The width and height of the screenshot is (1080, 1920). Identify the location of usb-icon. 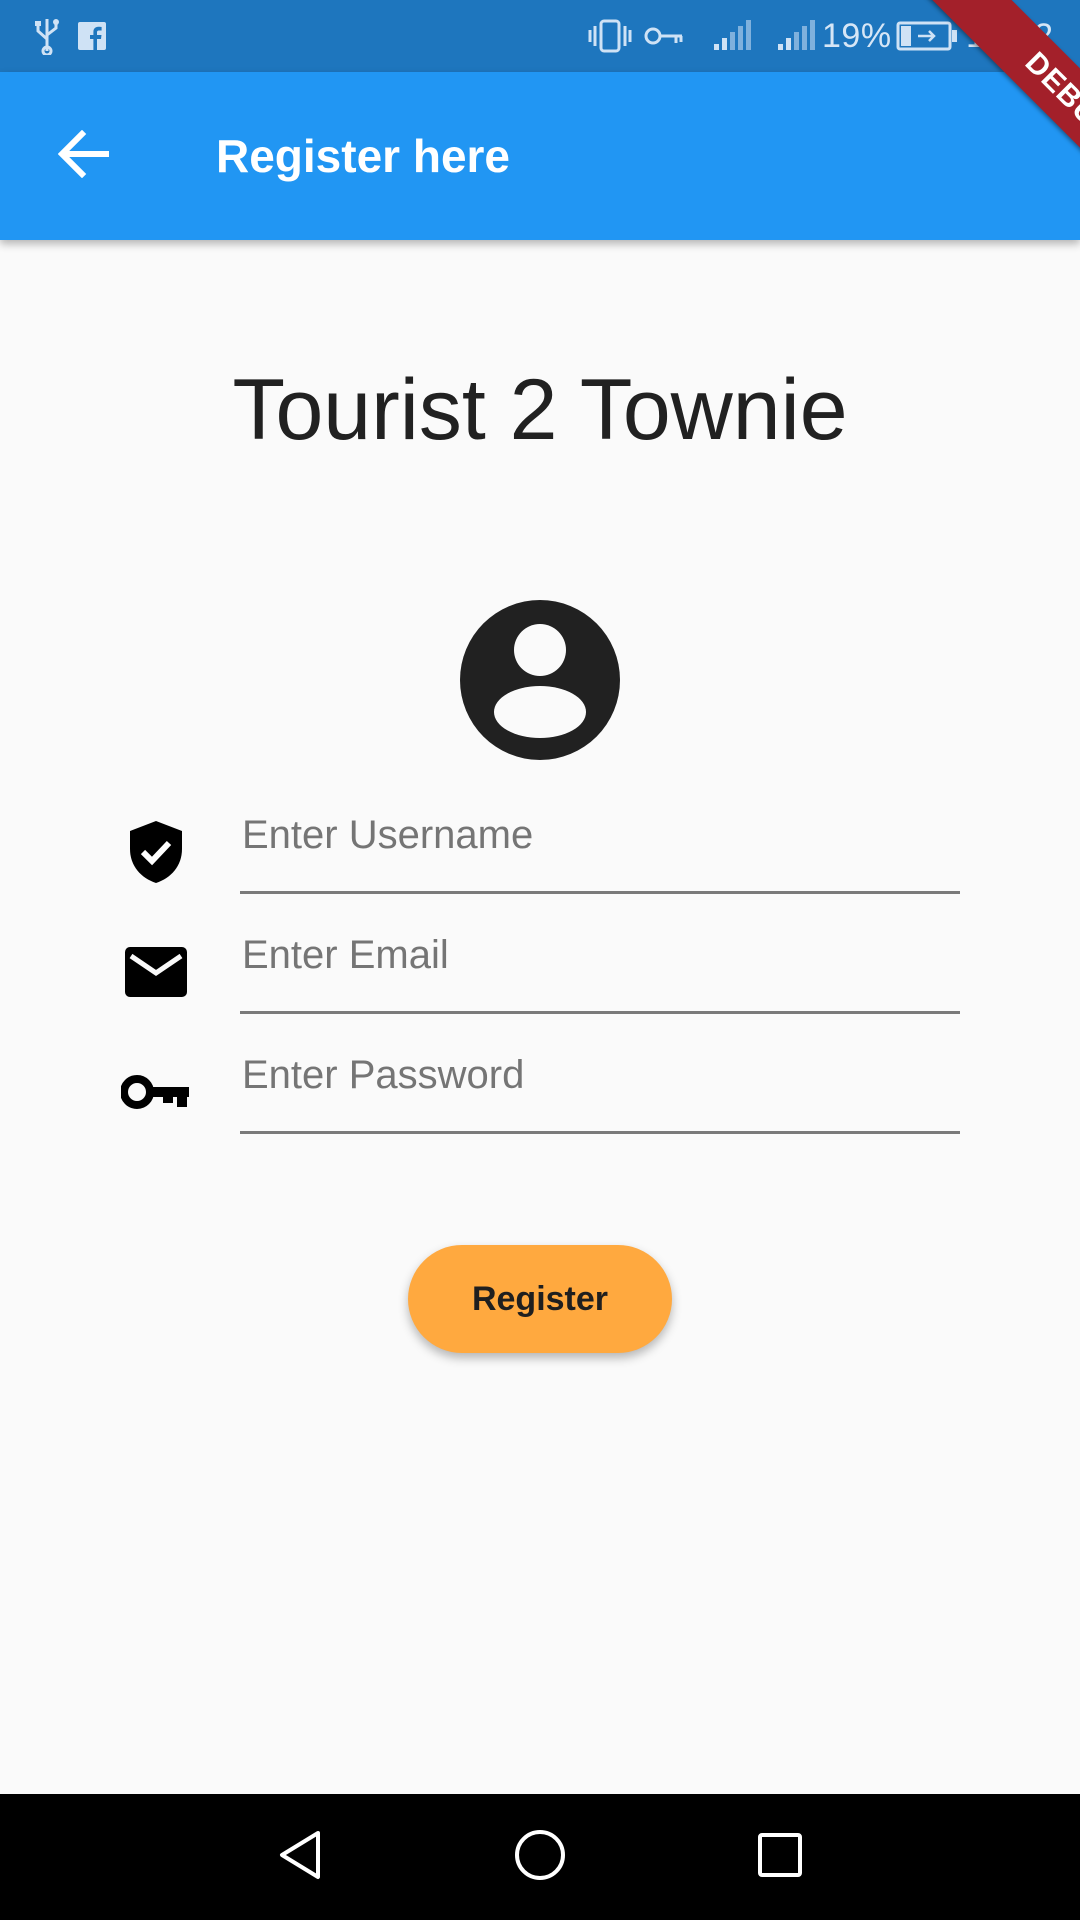
(47, 36).